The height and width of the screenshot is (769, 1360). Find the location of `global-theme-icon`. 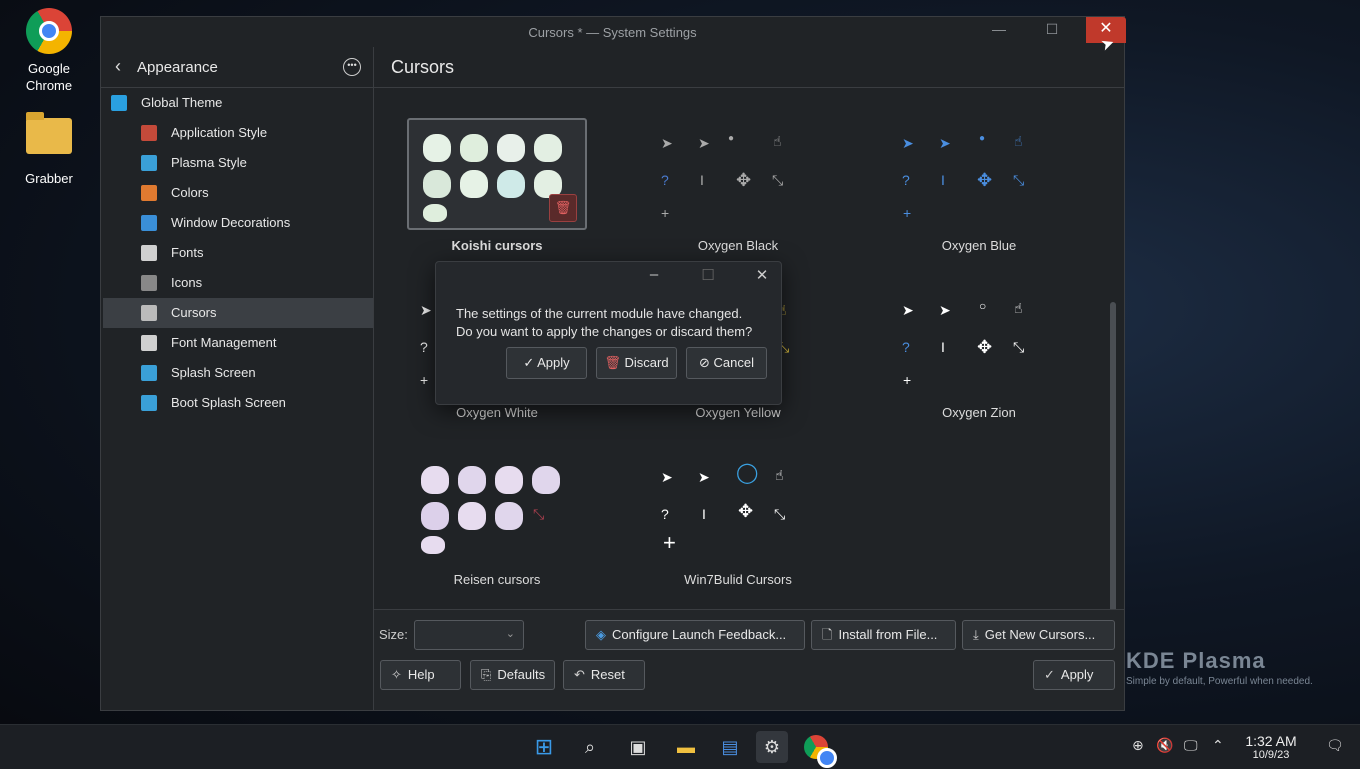

global-theme-icon is located at coordinates (119, 103).